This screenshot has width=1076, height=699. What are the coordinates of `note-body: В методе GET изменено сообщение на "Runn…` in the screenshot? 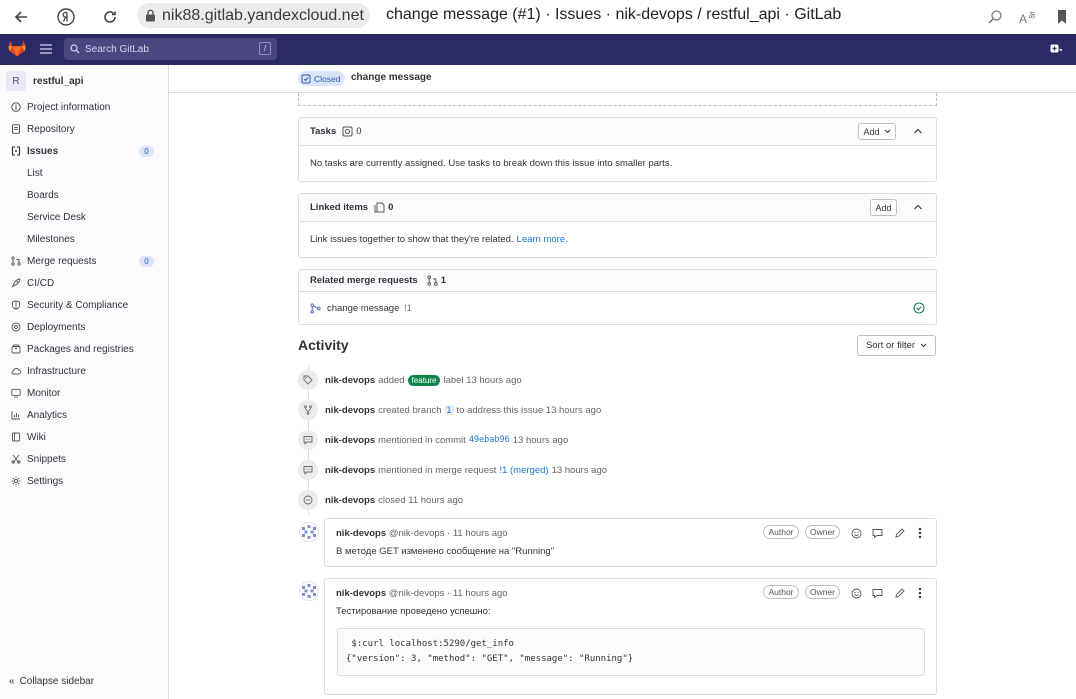 It's located at (445, 551).